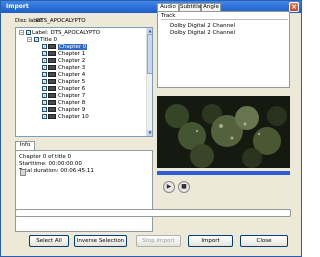 Image resolution: width=320 pixels, height=257 pixels. What do you see at coordinates (73, 47) in the screenshot?
I see `chapter-label: Chapter 0` at bounding box center [73, 47].